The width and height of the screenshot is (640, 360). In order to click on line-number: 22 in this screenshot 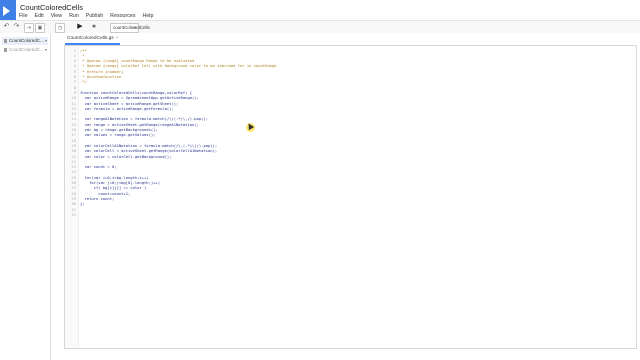, I will do `click(73, 161)`.